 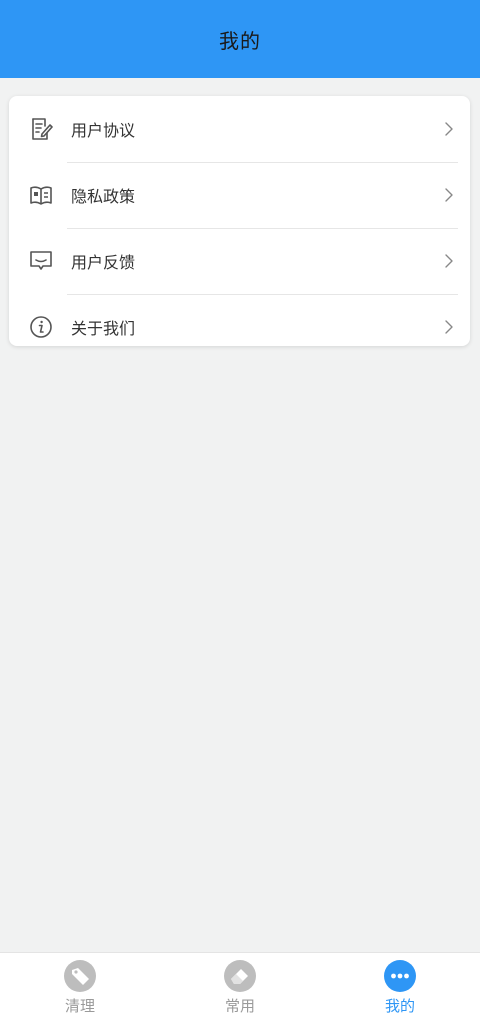 I want to click on tab-mine: 我的, so click(x=400, y=986).